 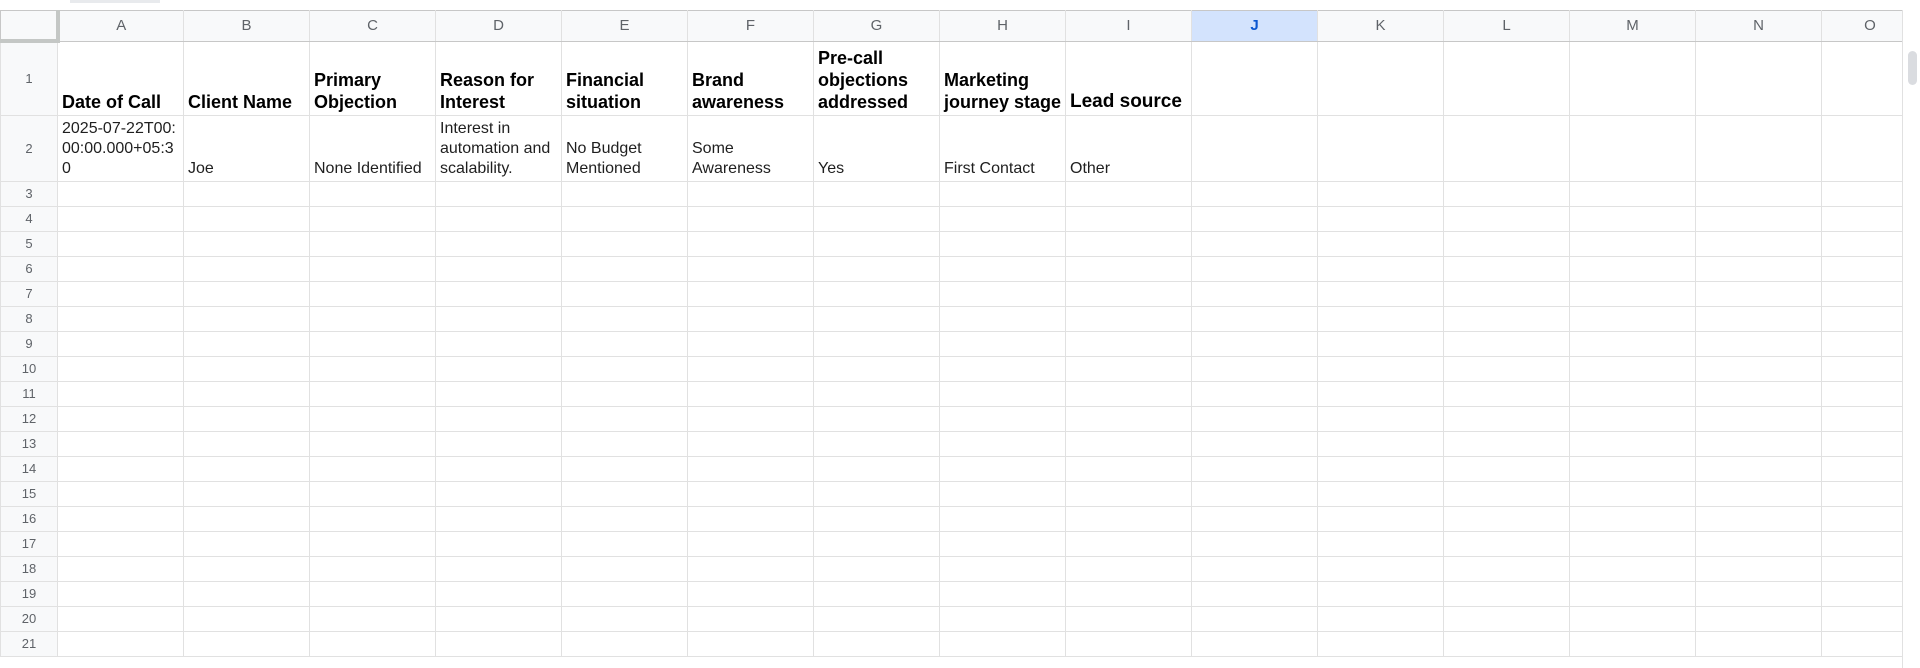 What do you see at coordinates (1912, 68) in the screenshot?
I see `scrollbar-thumb` at bounding box center [1912, 68].